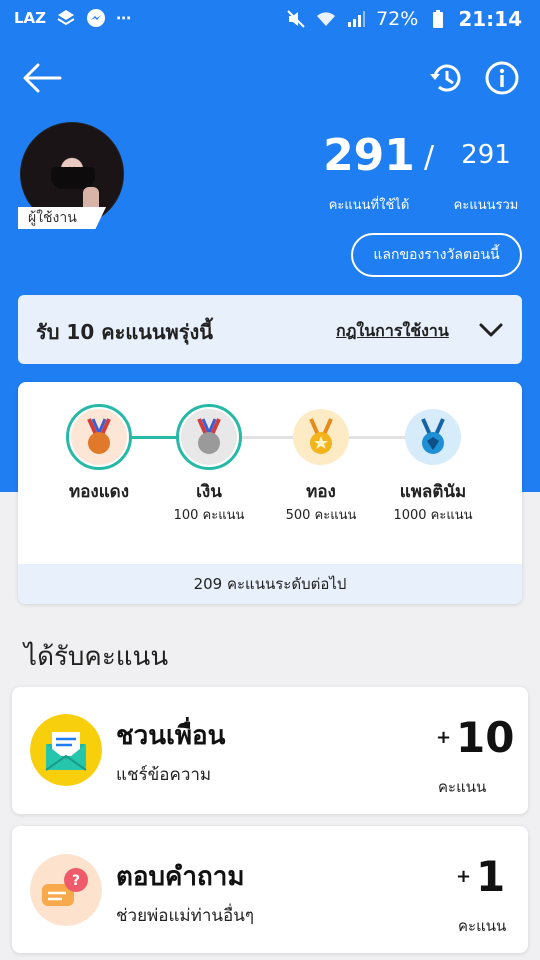 This screenshot has width=540, height=960. What do you see at coordinates (98, 492) in the screenshot?
I see `tier-name-bronze: ทองแดง` at bounding box center [98, 492].